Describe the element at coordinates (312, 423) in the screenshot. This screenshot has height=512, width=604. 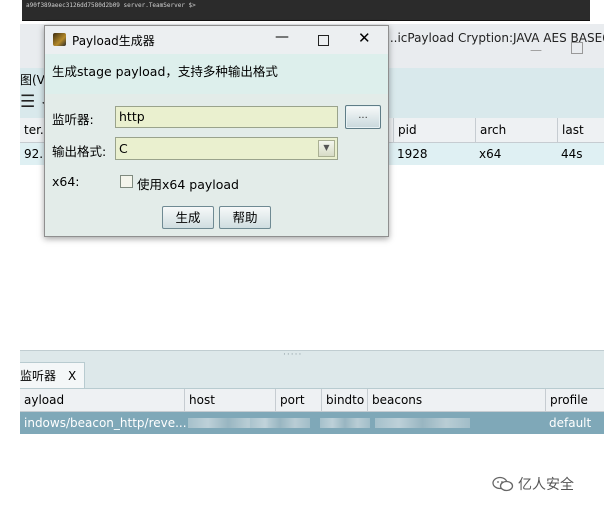
I see `table-row: indows/beacon_http/reve... default` at that location.